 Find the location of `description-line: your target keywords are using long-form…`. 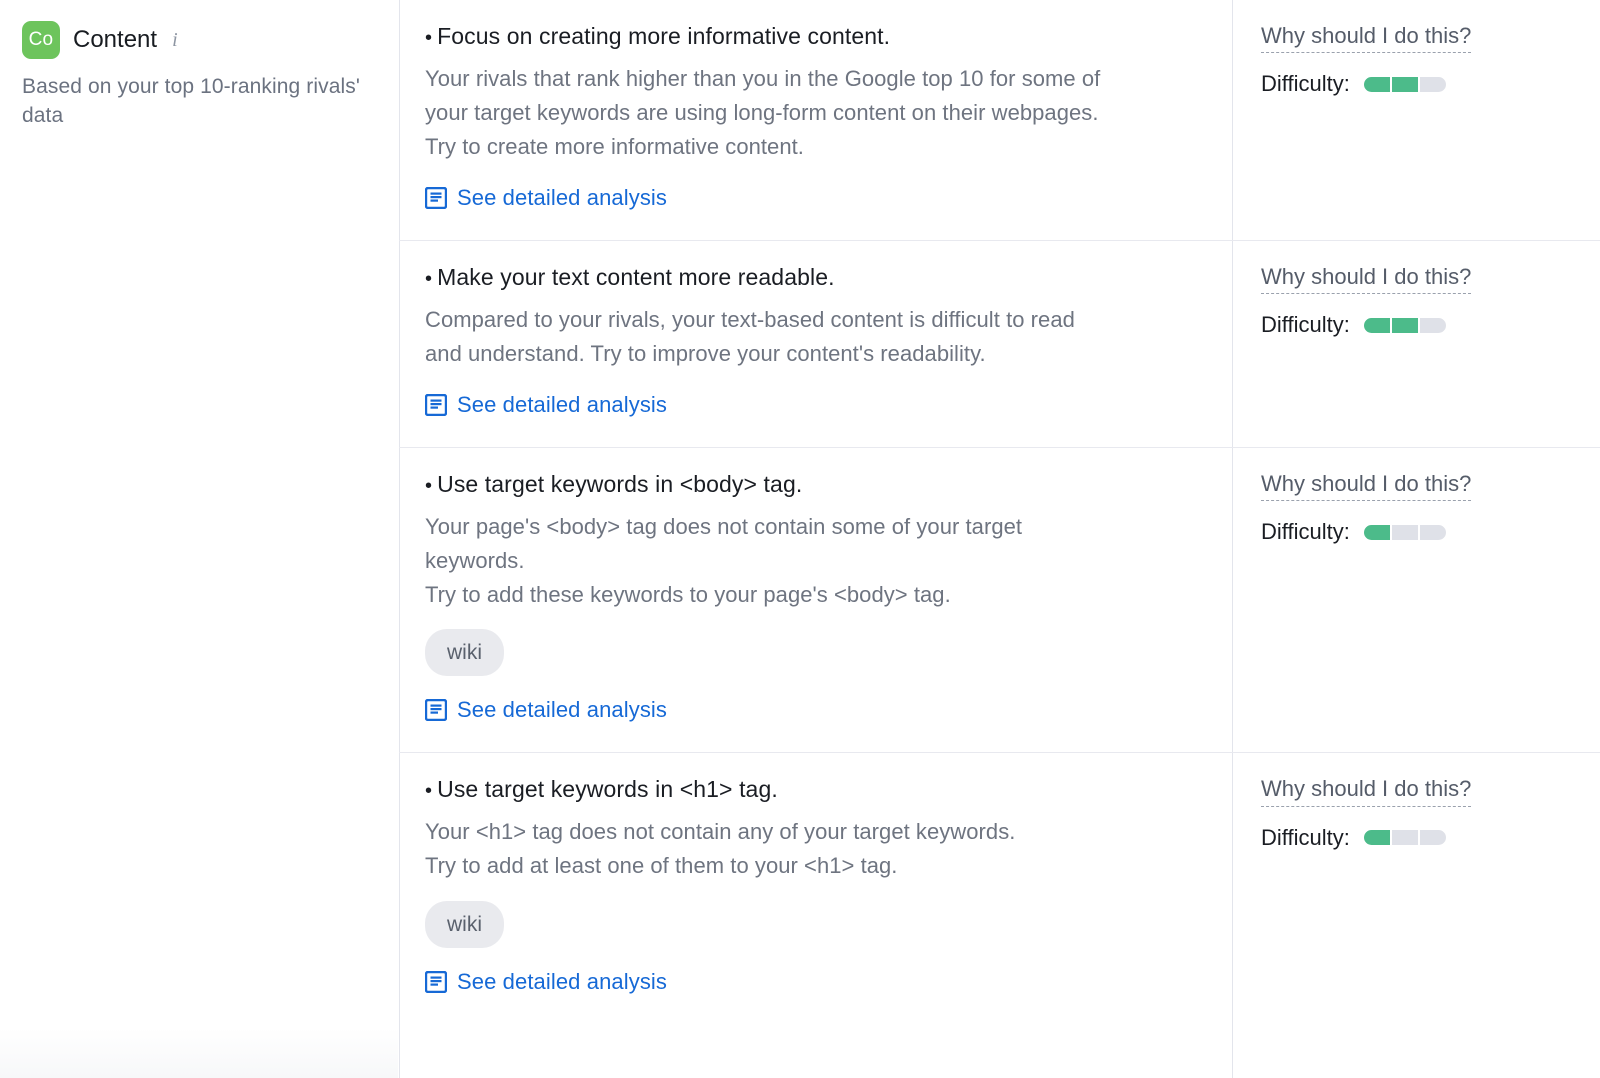

description-line: your target keywords are using long-form… is located at coordinates (762, 112).